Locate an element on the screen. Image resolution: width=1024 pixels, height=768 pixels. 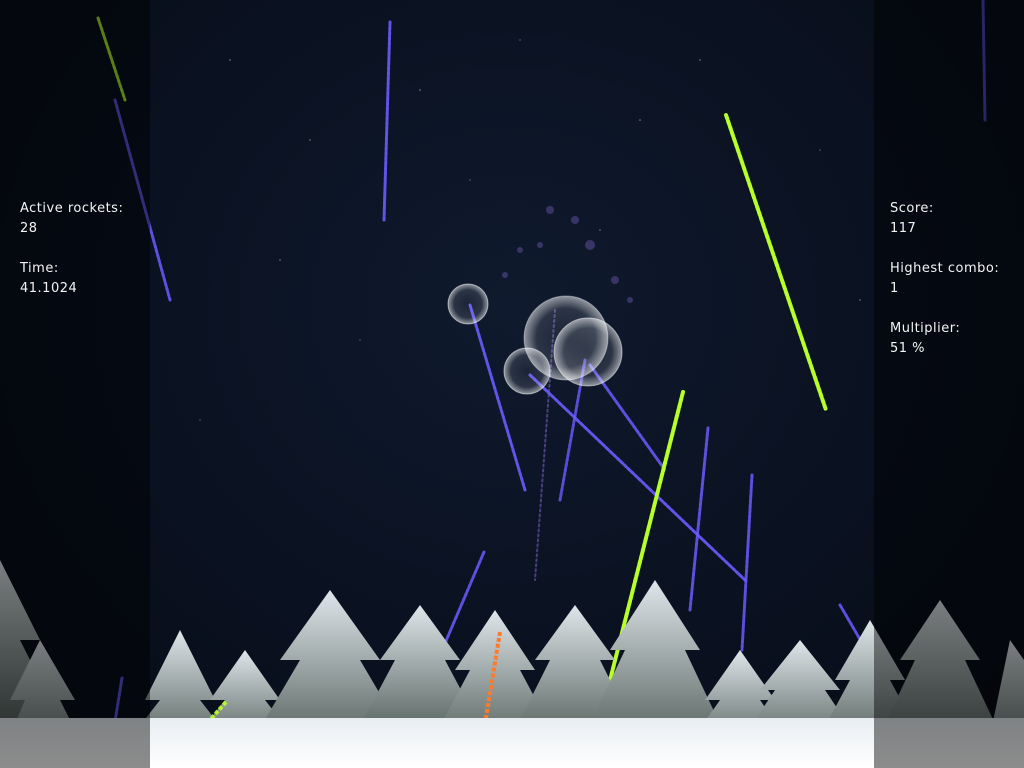
firework-bubbles is located at coordinates (535, 339).